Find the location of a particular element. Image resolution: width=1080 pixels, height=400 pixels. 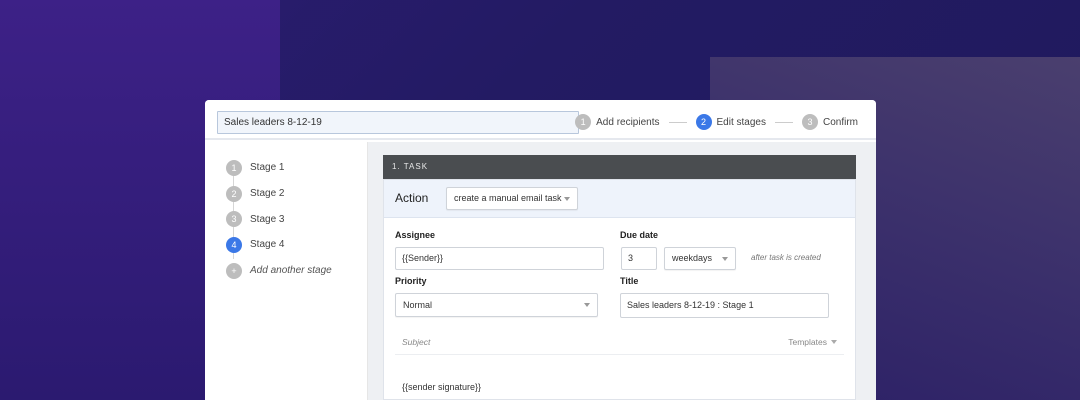

due-date-unit-value: weekdays is located at coordinates (692, 258).